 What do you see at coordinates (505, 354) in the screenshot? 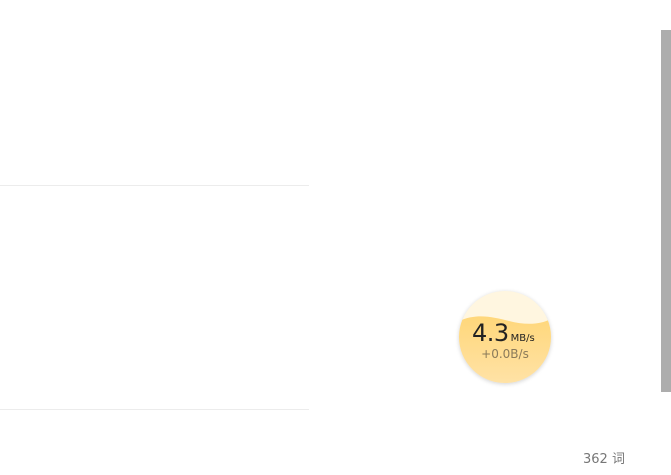
I see `upload-speed: +0.0B/s` at bounding box center [505, 354].